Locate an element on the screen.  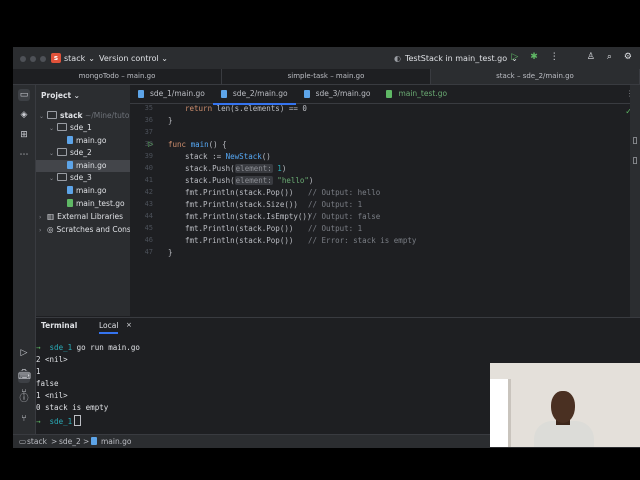
line-number: 44 is located at coordinates (148, 216).